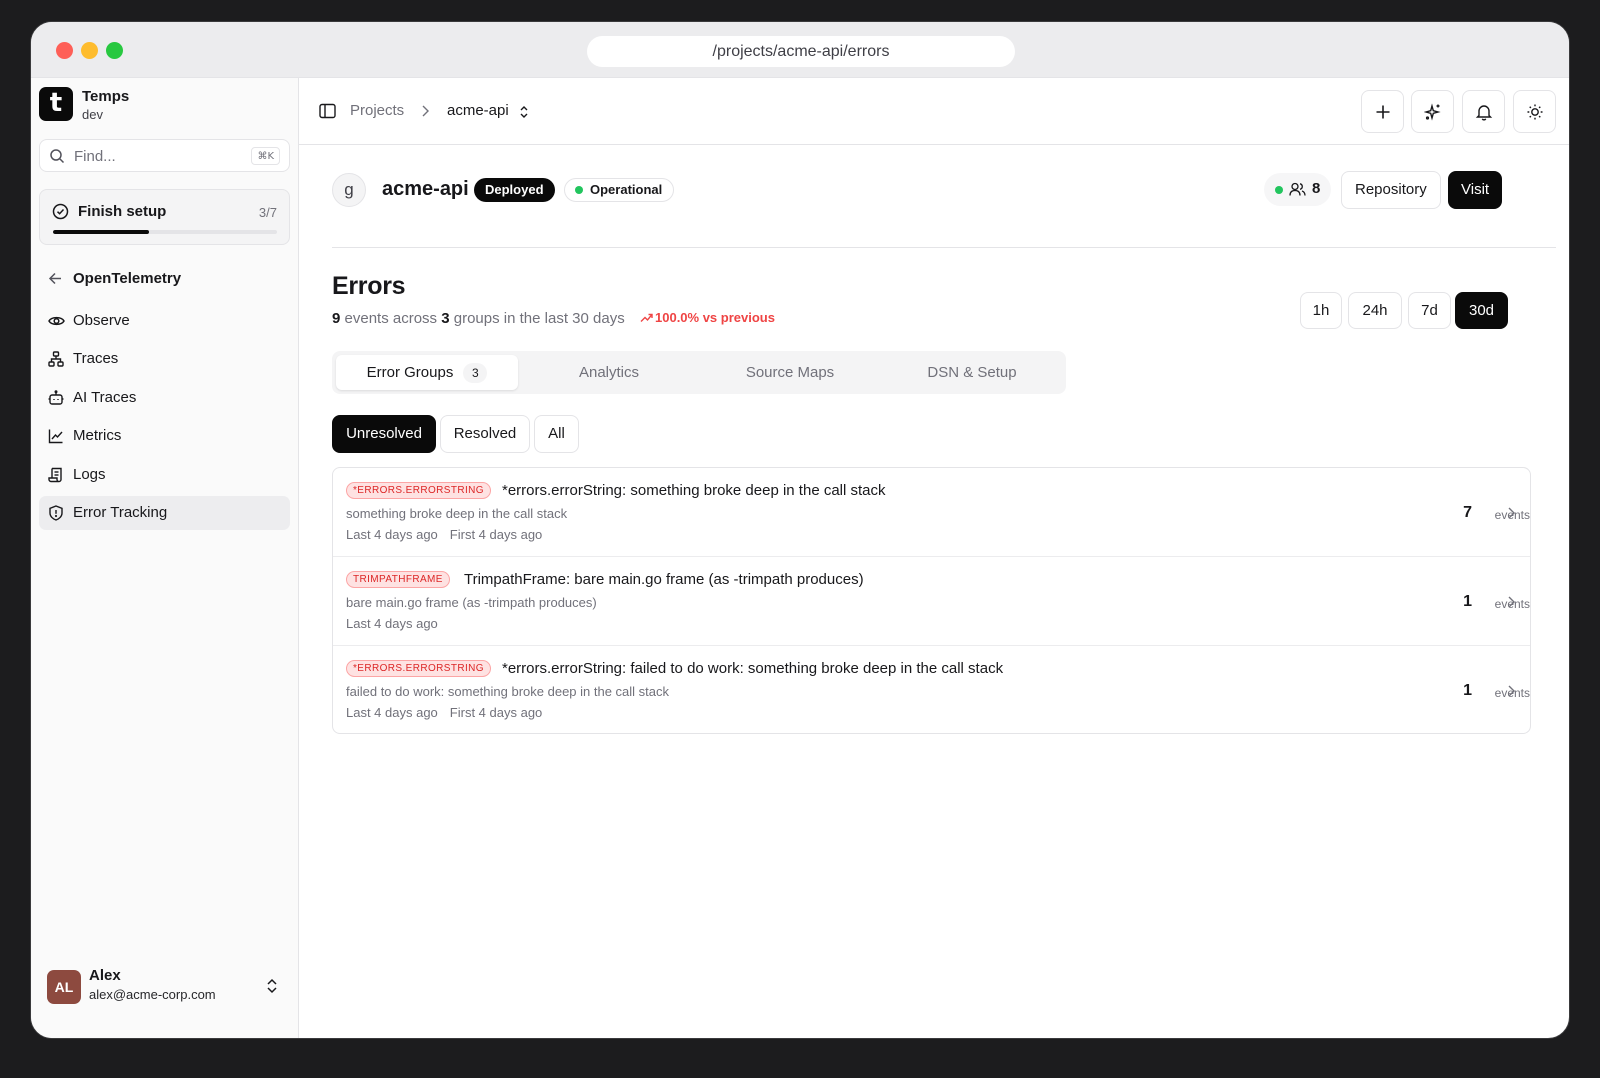 This screenshot has height=1078, width=1600. I want to click on theme-toggle-button, so click(1534, 111).